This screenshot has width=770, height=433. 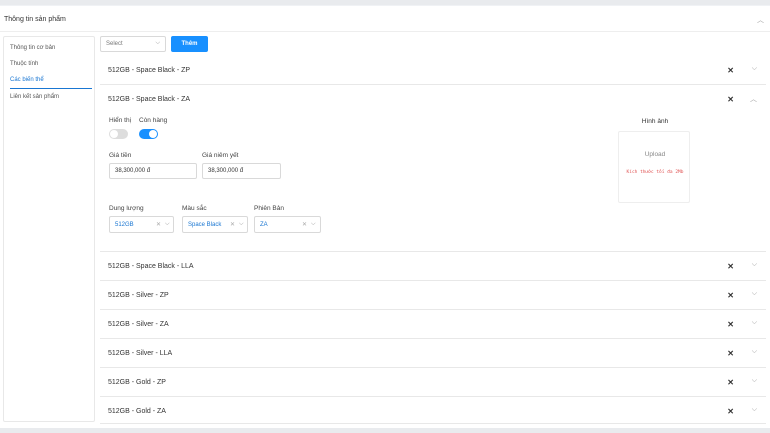 What do you see at coordinates (149, 99) in the screenshot?
I see `variant-title: 512GB - Space Black - ZA` at bounding box center [149, 99].